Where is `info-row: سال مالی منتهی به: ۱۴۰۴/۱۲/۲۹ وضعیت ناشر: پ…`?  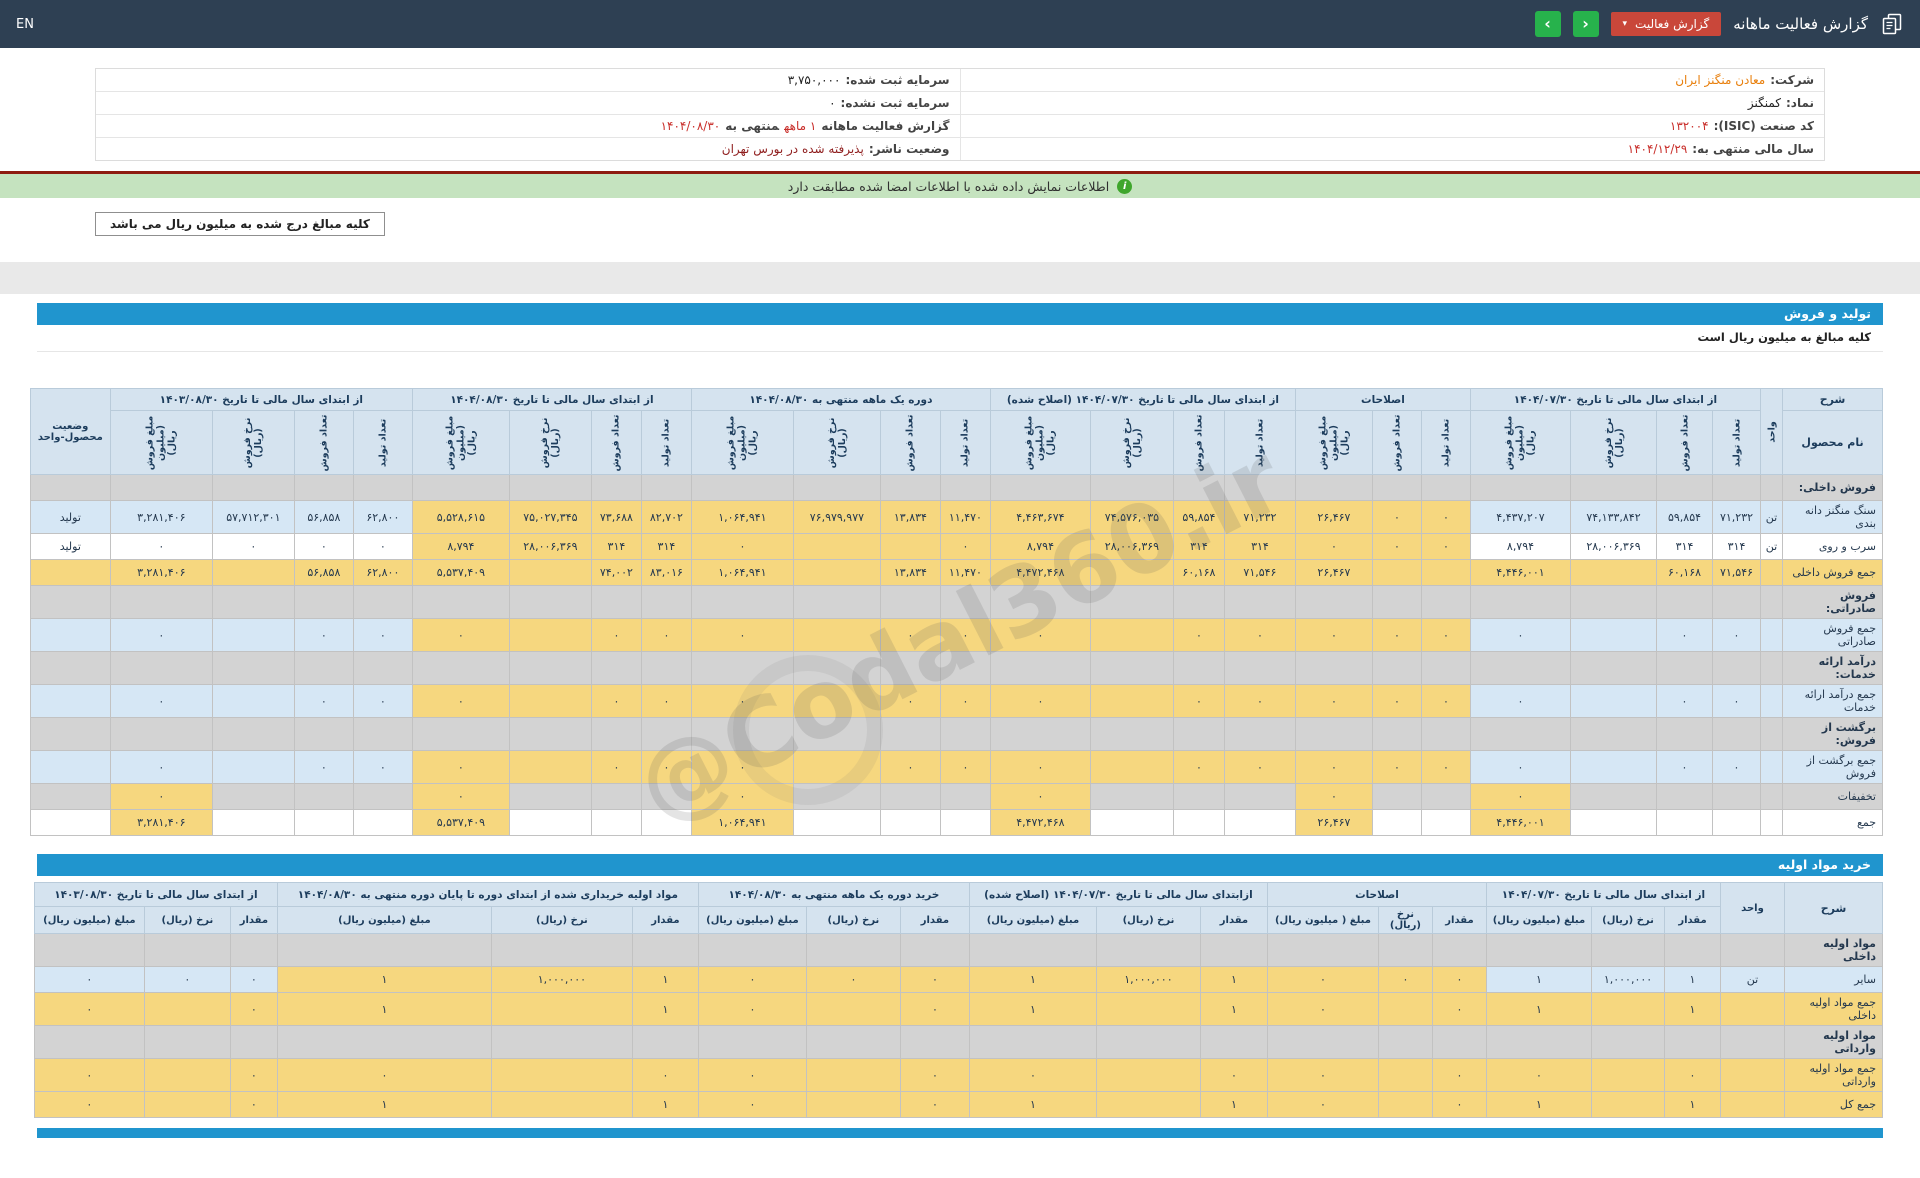 info-row: سال مالی منتهی به: ۱۴۰۴/۱۲/۲۹ وضعیت ناشر: پ… is located at coordinates (960, 148).